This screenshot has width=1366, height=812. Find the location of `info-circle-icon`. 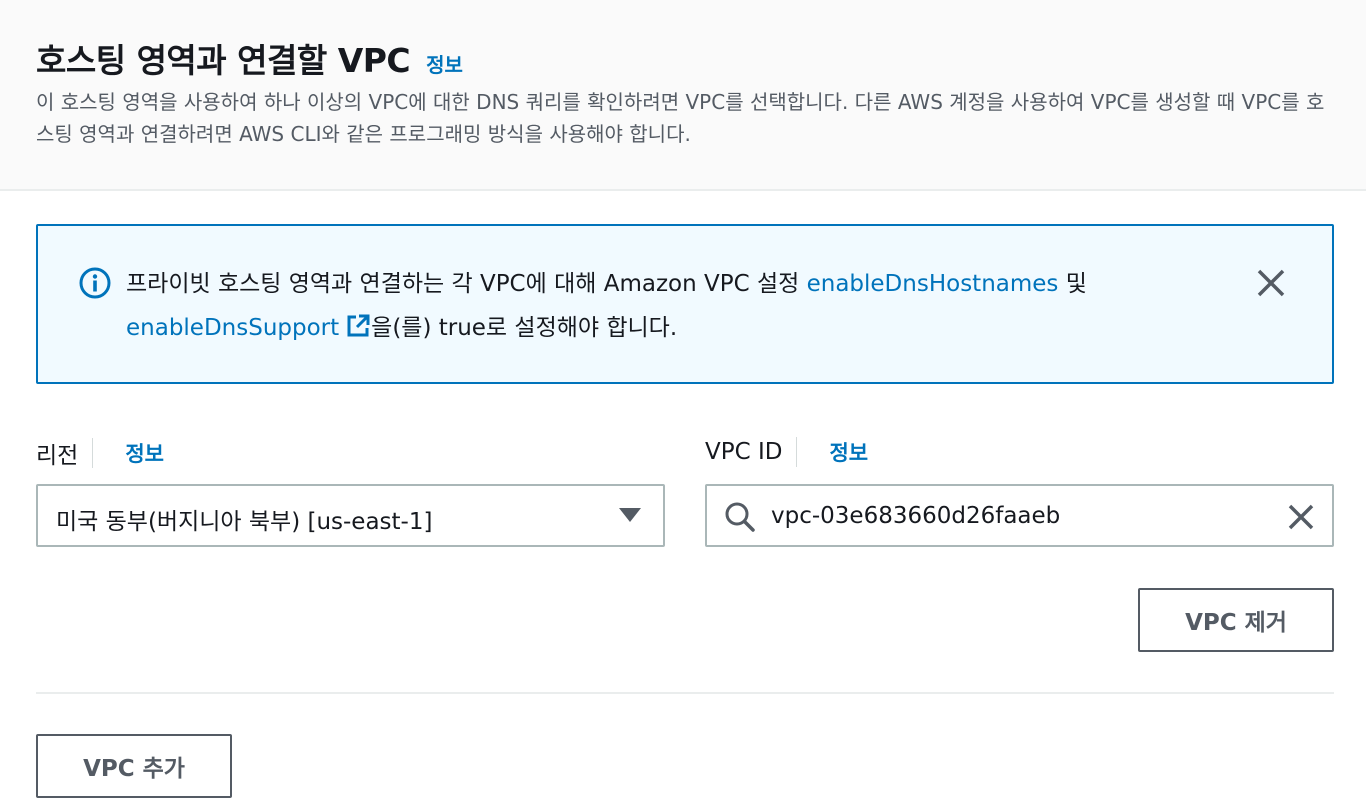

info-circle-icon is located at coordinates (95, 283).